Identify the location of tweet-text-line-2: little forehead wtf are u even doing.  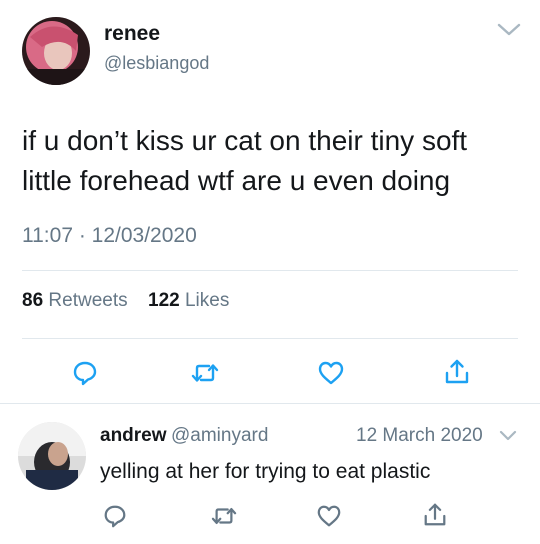
(236, 180).